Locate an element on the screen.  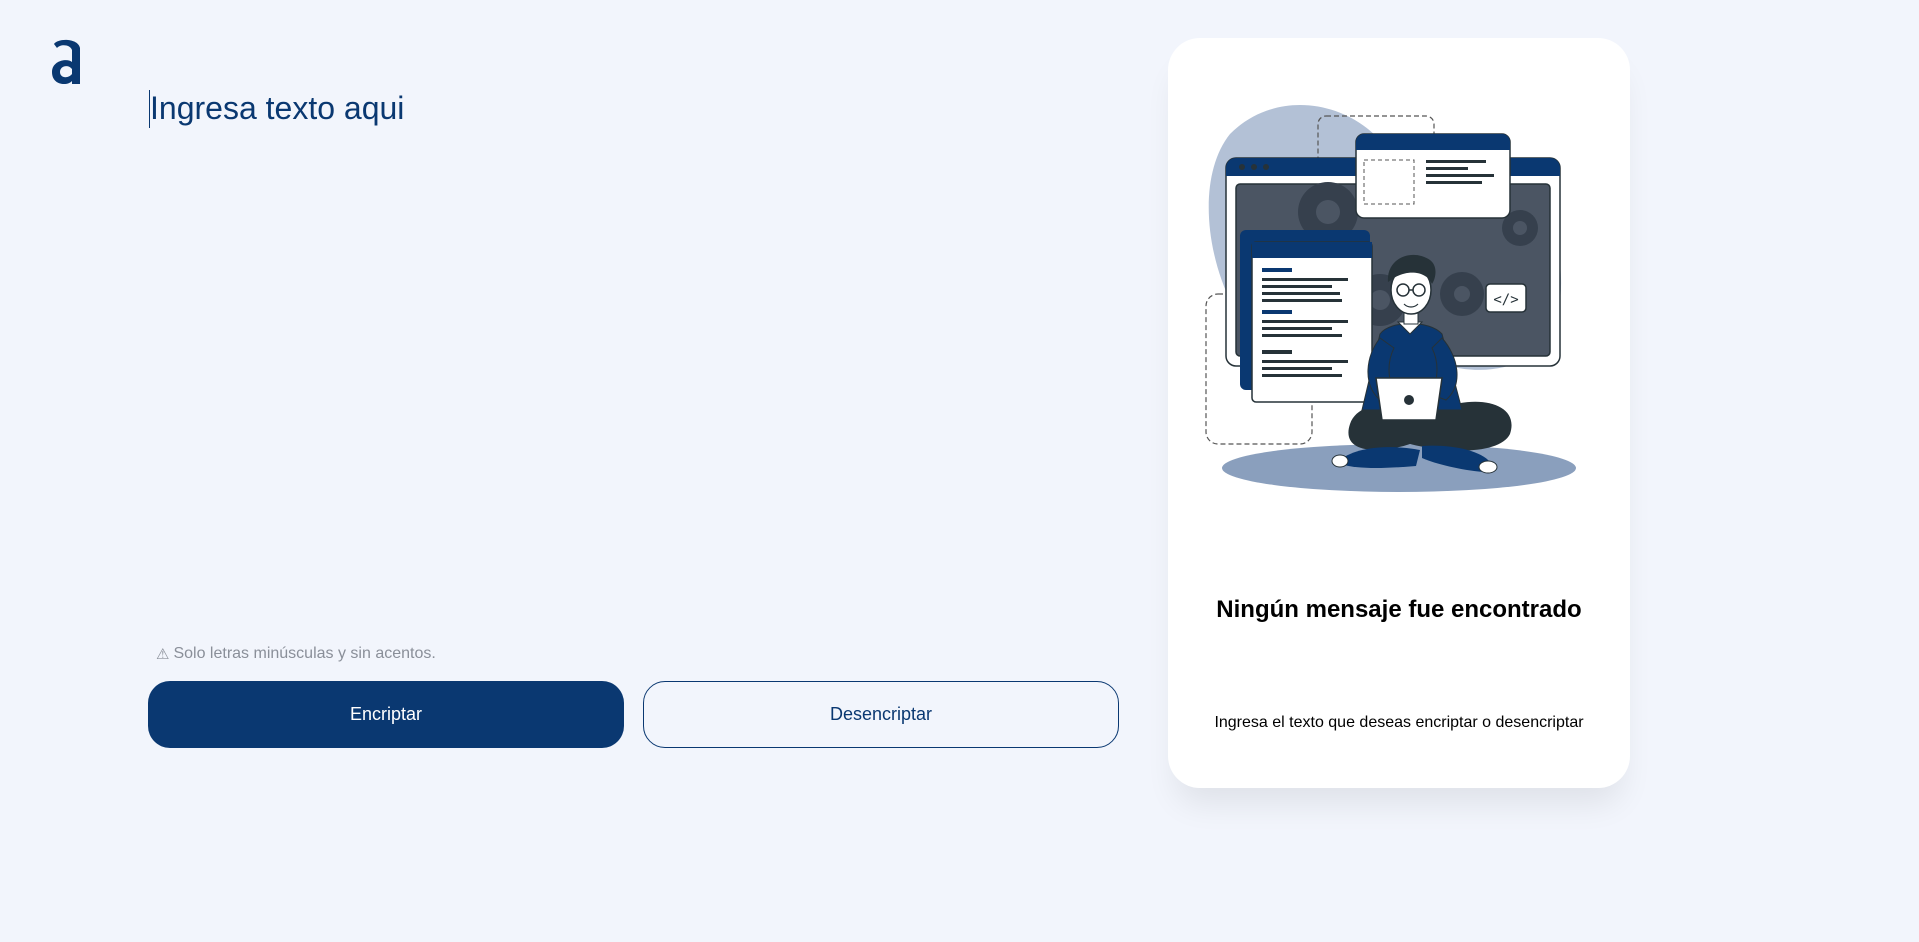
warning-icon: ⚠ is located at coordinates (163, 654).